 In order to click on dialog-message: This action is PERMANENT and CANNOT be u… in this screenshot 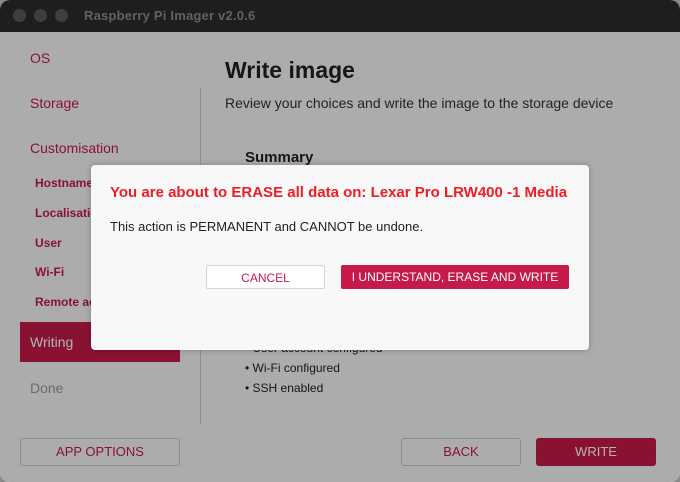, I will do `click(267, 226)`.